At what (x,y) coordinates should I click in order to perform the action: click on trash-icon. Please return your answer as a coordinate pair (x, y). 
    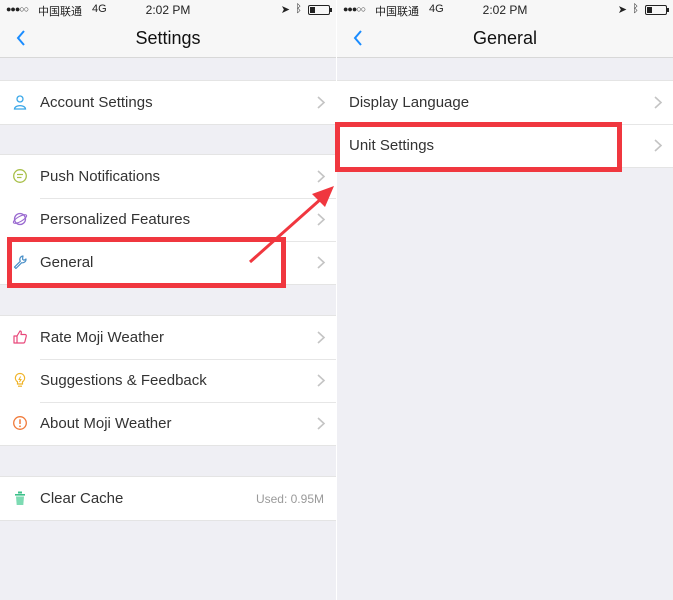
    Looking at the image, I should click on (20, 498).